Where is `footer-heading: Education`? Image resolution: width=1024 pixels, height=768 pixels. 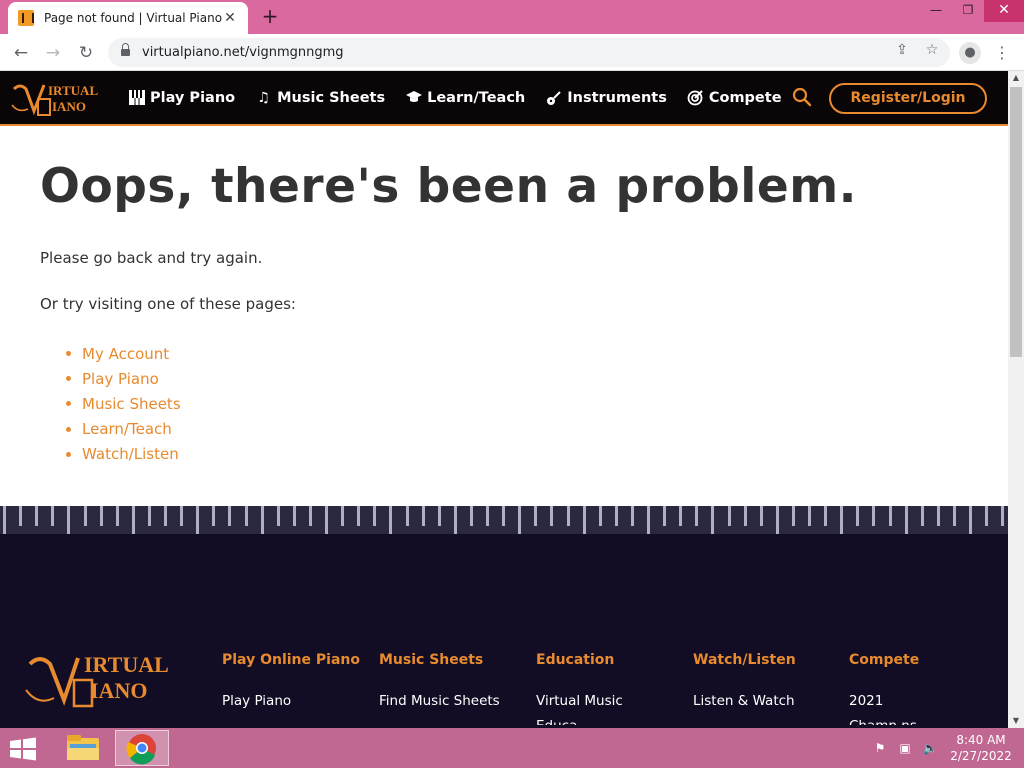 footer-heading: Education is located at coordinates (579, 660).